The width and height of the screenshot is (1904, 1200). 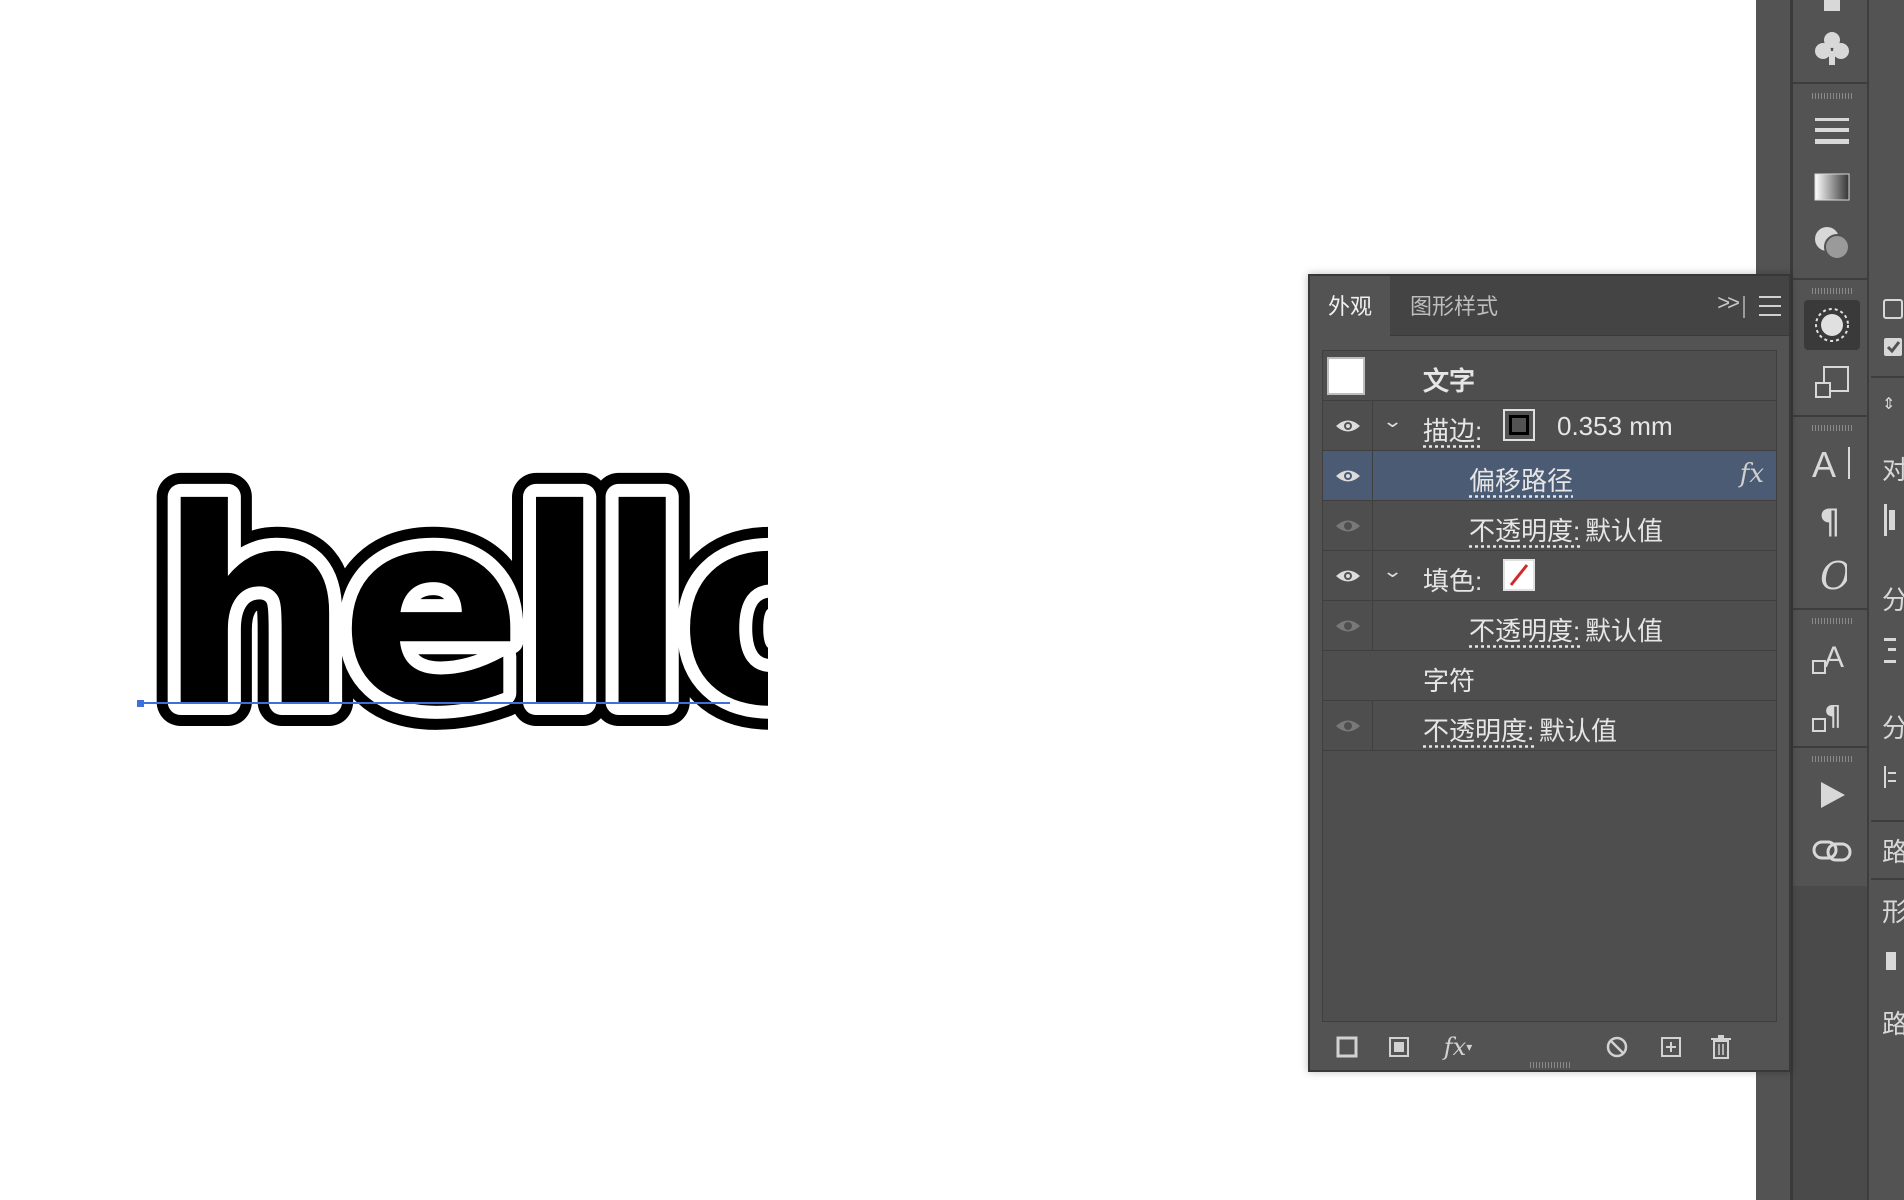 I want to click on shape-square-icon, so click(x=1891, y=961).